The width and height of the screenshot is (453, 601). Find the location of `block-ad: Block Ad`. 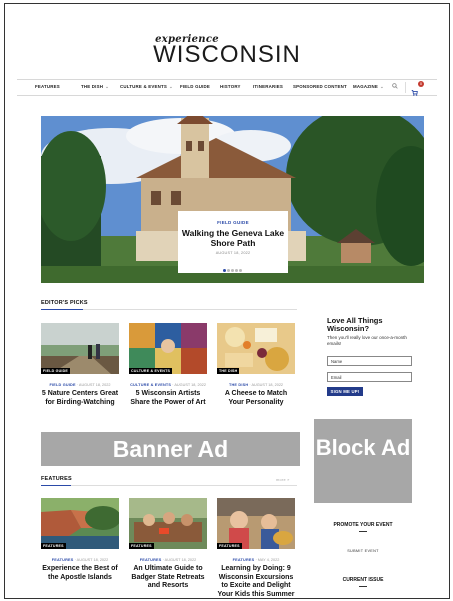

block-ad: Block Ad is located at coordinates (363, 461).